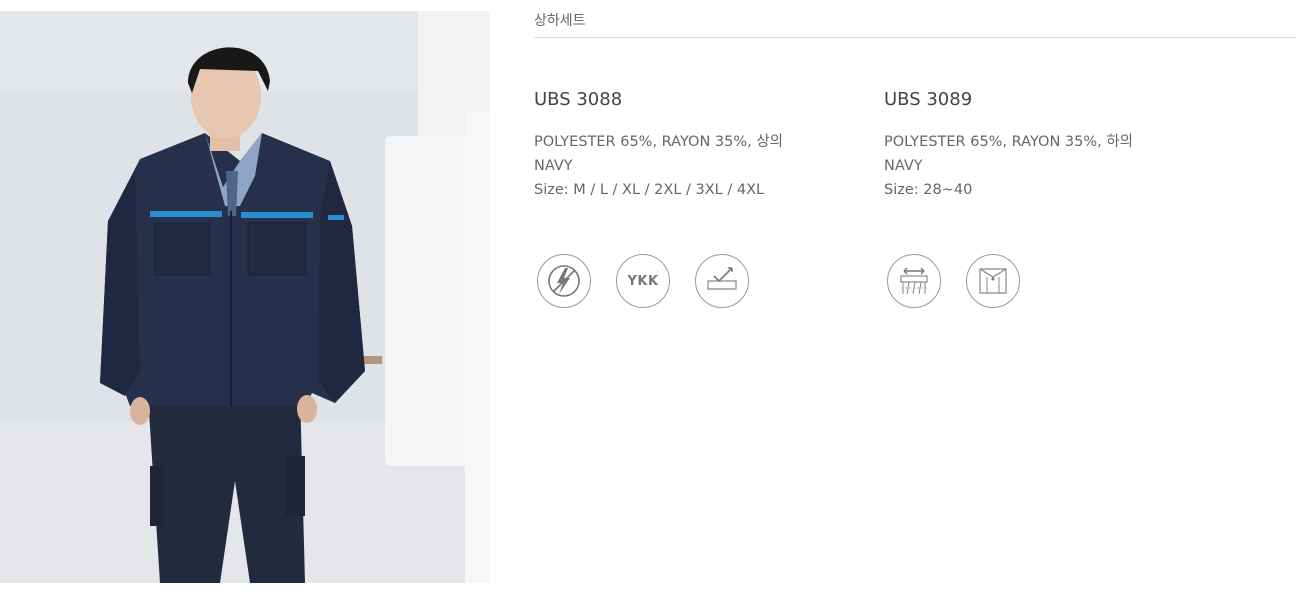 The height and width of the screenshot is (589, 1300). What do you see at coordinates (1009, 142) in the screenshot?
I see `product-material: POLYESTER 65%, RAYON 35%, 하의` at bounding box center [1009, 142].